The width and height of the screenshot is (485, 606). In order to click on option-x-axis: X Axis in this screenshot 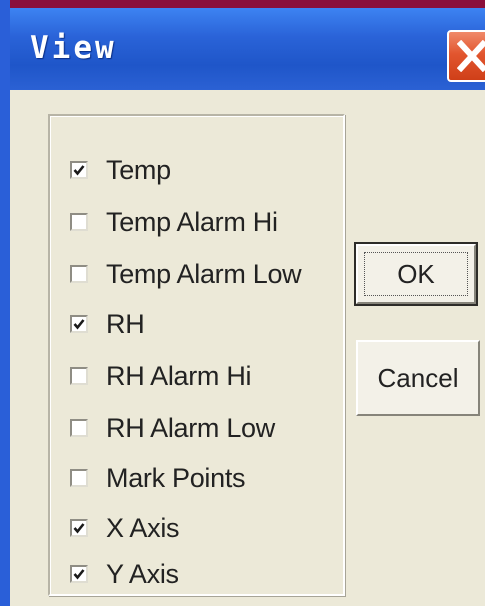, I will do `click(125, 528)`.